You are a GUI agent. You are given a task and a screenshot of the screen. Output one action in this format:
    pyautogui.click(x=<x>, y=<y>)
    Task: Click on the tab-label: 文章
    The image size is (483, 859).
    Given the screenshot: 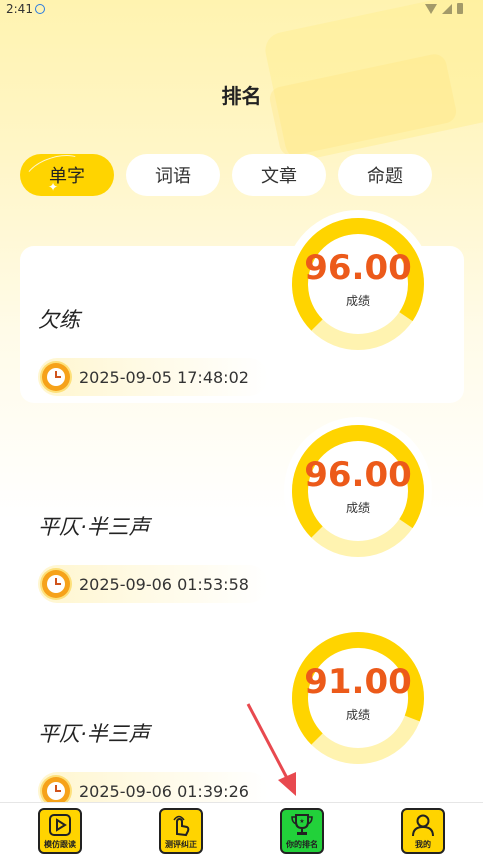 What is the action you would take?
    pyautogui.click(x=279, y=176)
    